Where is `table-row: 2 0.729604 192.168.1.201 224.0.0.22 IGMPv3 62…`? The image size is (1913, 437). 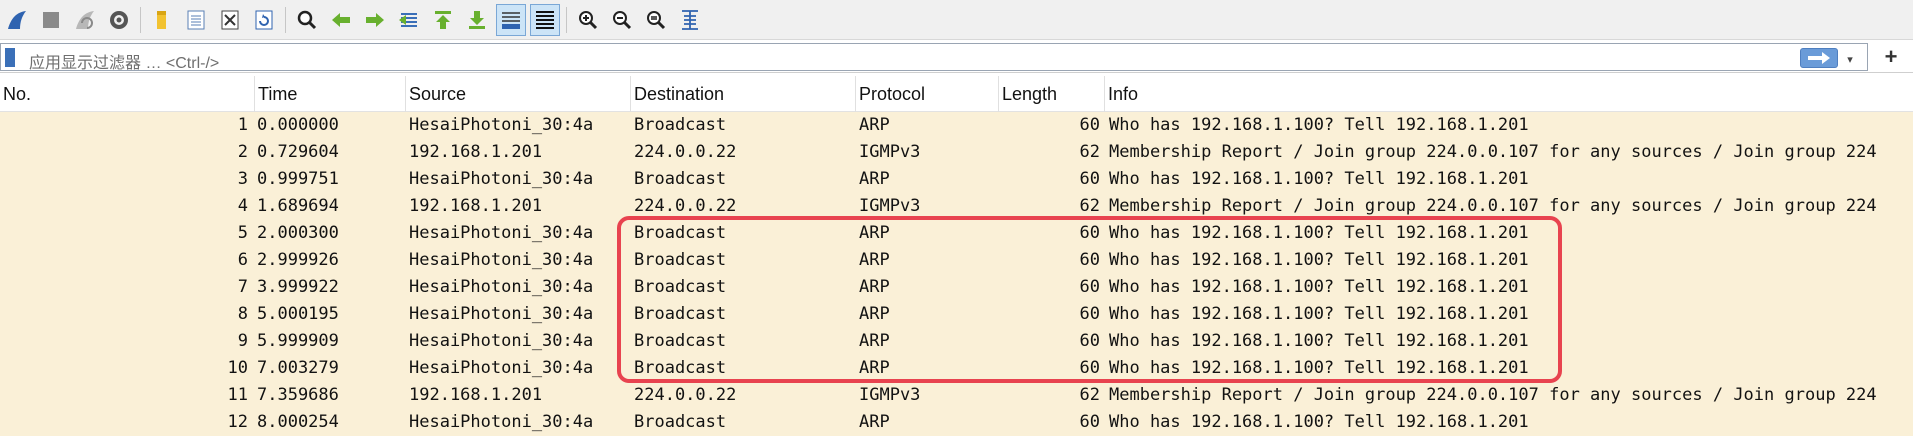
table-row: 2 0.729604 192.168.1.201 224.0.0.22 IGMPv3 62… is located at coordinates (956, 152).